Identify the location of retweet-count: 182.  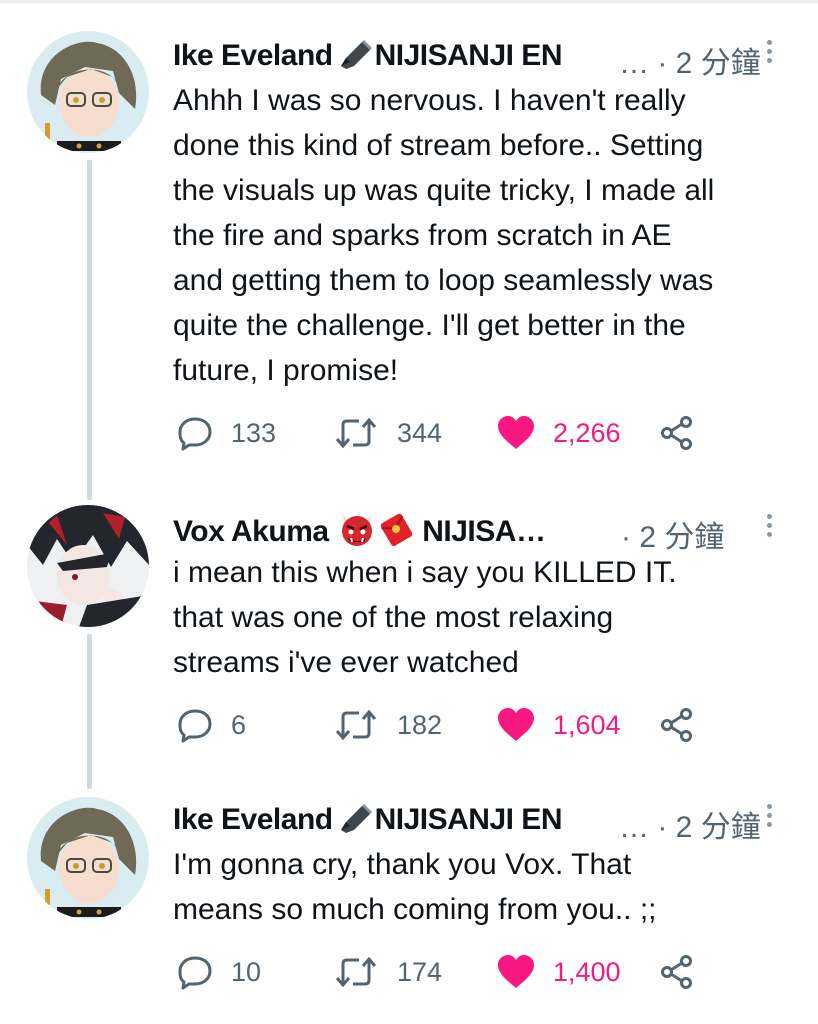
(420, 724).